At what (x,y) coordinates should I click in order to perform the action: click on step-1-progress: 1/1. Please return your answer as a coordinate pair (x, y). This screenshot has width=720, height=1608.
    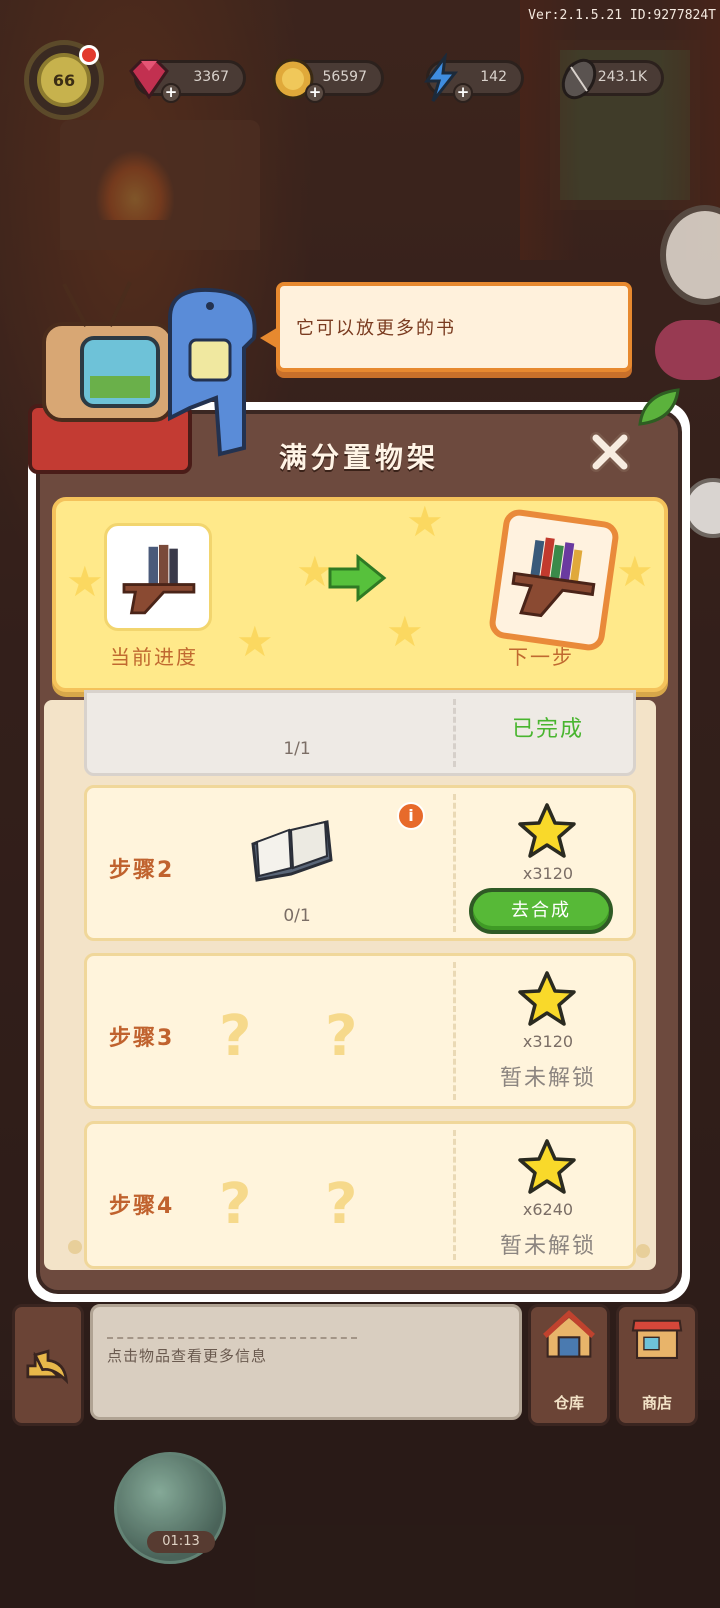
    Looking at the image, I should click on (297, 749).